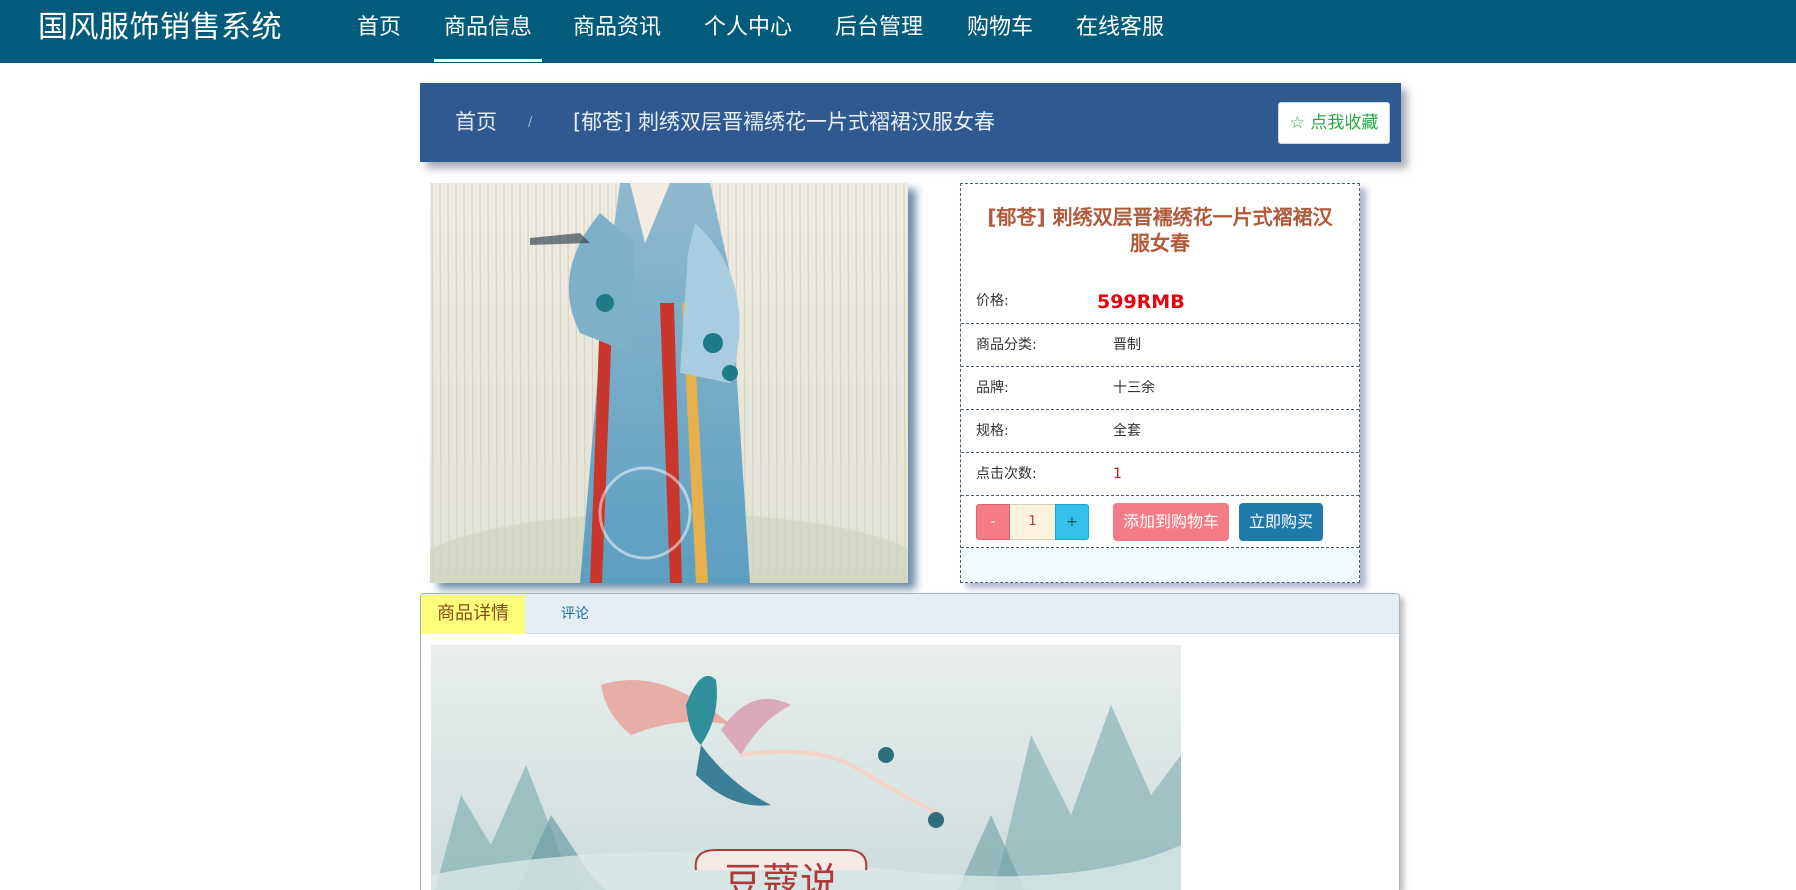  What do you see at coordinates (910, 614) in the screenshot?
I see `tab-bar: 商品详情 评论` at bounding box center [910, 614].